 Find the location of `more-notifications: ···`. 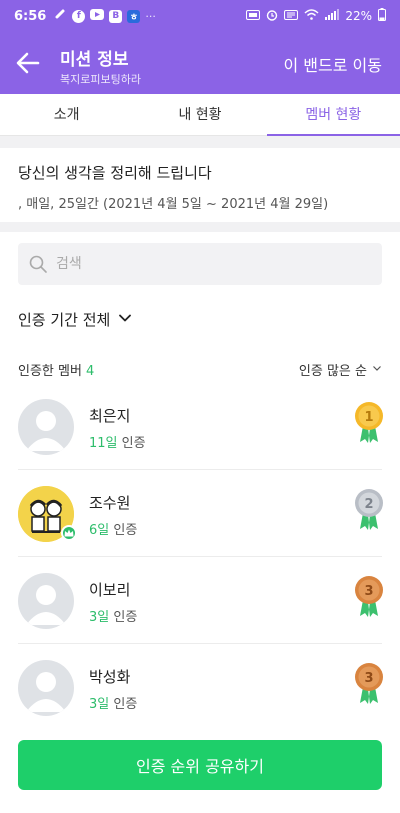

more-notifications: ··· is located at coordinates (150, 16).